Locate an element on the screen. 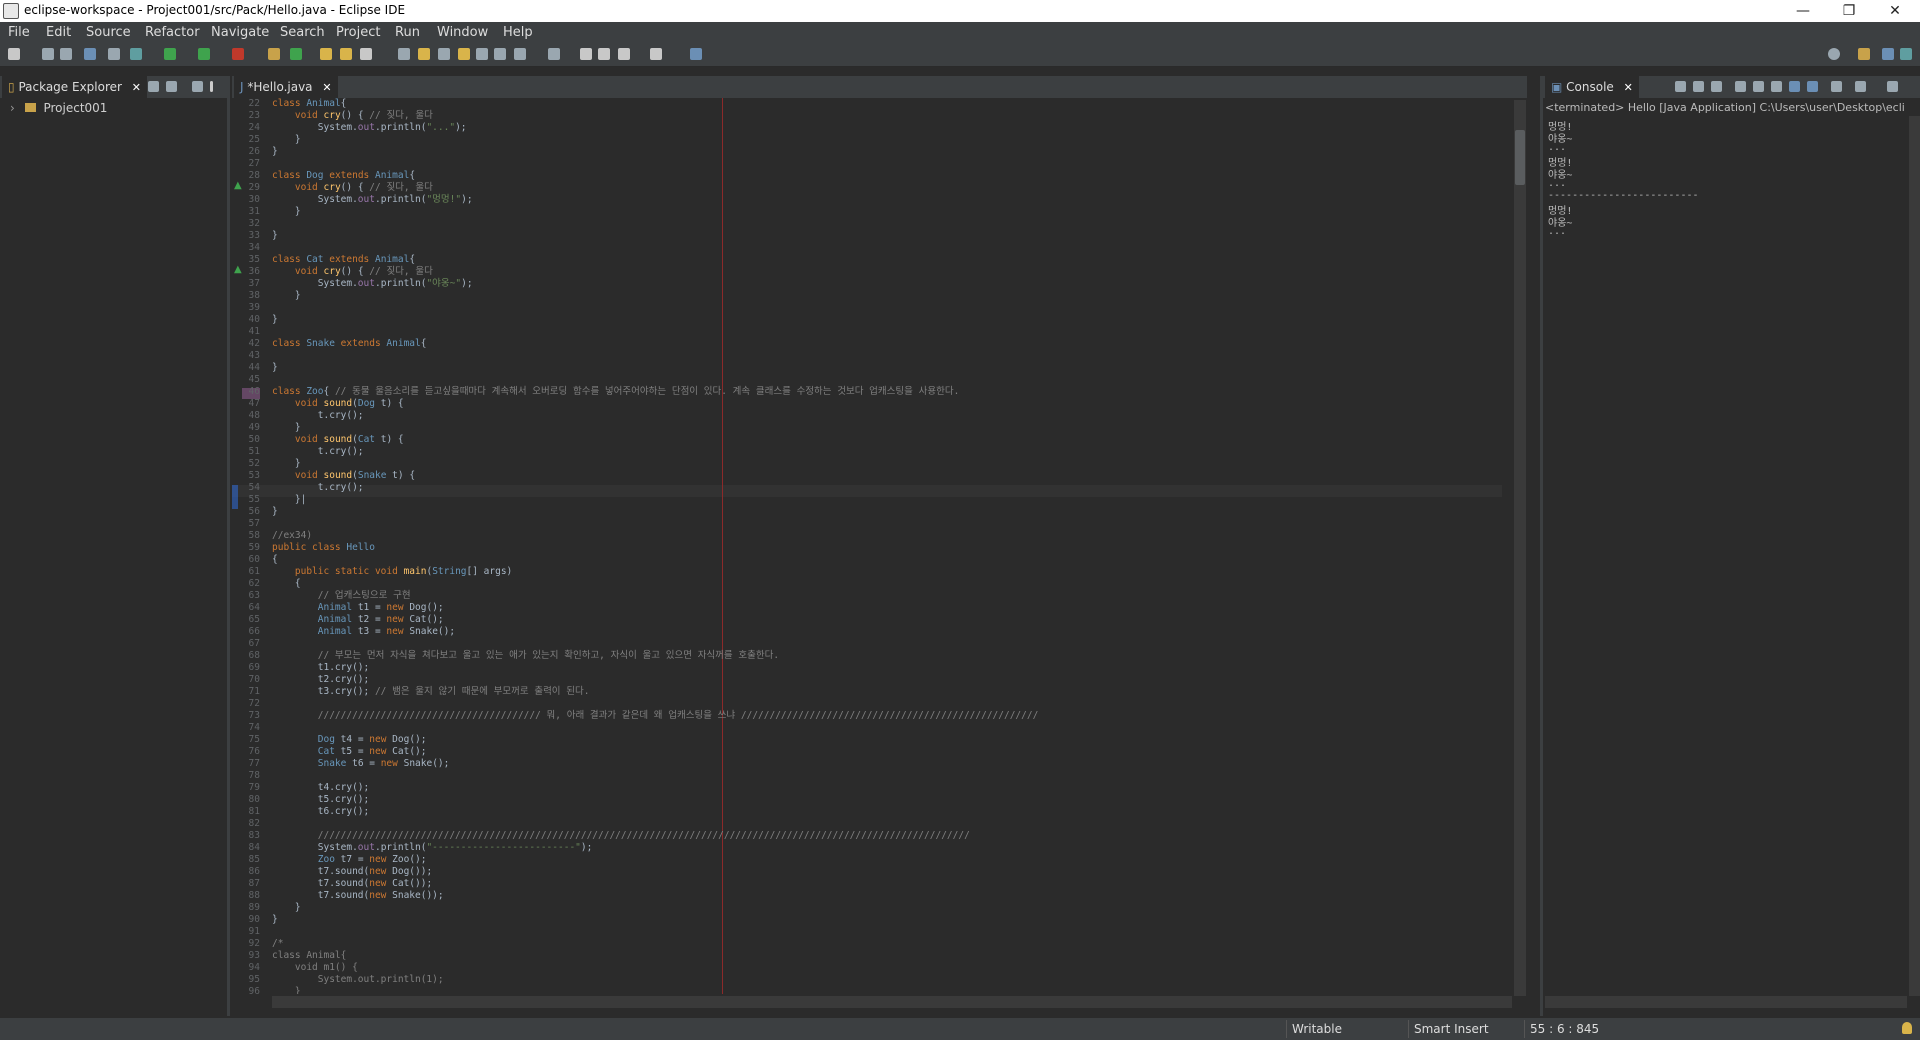  open-type-icon is located at coordinates (326, 54).